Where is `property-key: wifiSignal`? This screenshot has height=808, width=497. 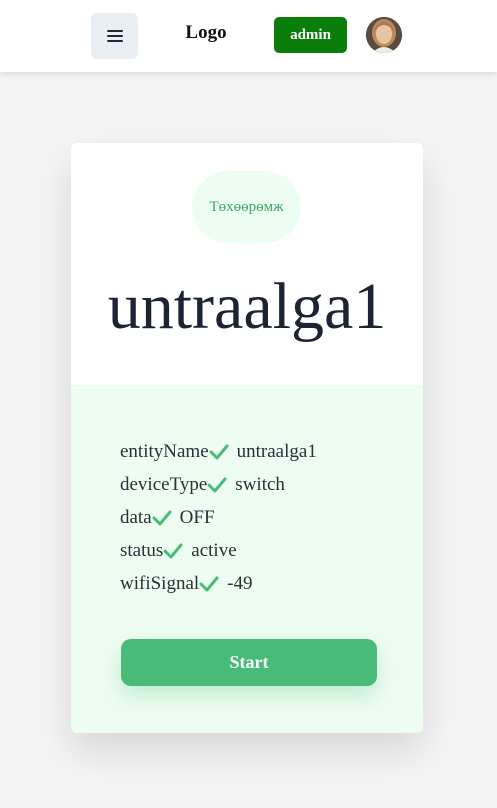 property-key: wifiSignal is located at coordinates (160, 583).